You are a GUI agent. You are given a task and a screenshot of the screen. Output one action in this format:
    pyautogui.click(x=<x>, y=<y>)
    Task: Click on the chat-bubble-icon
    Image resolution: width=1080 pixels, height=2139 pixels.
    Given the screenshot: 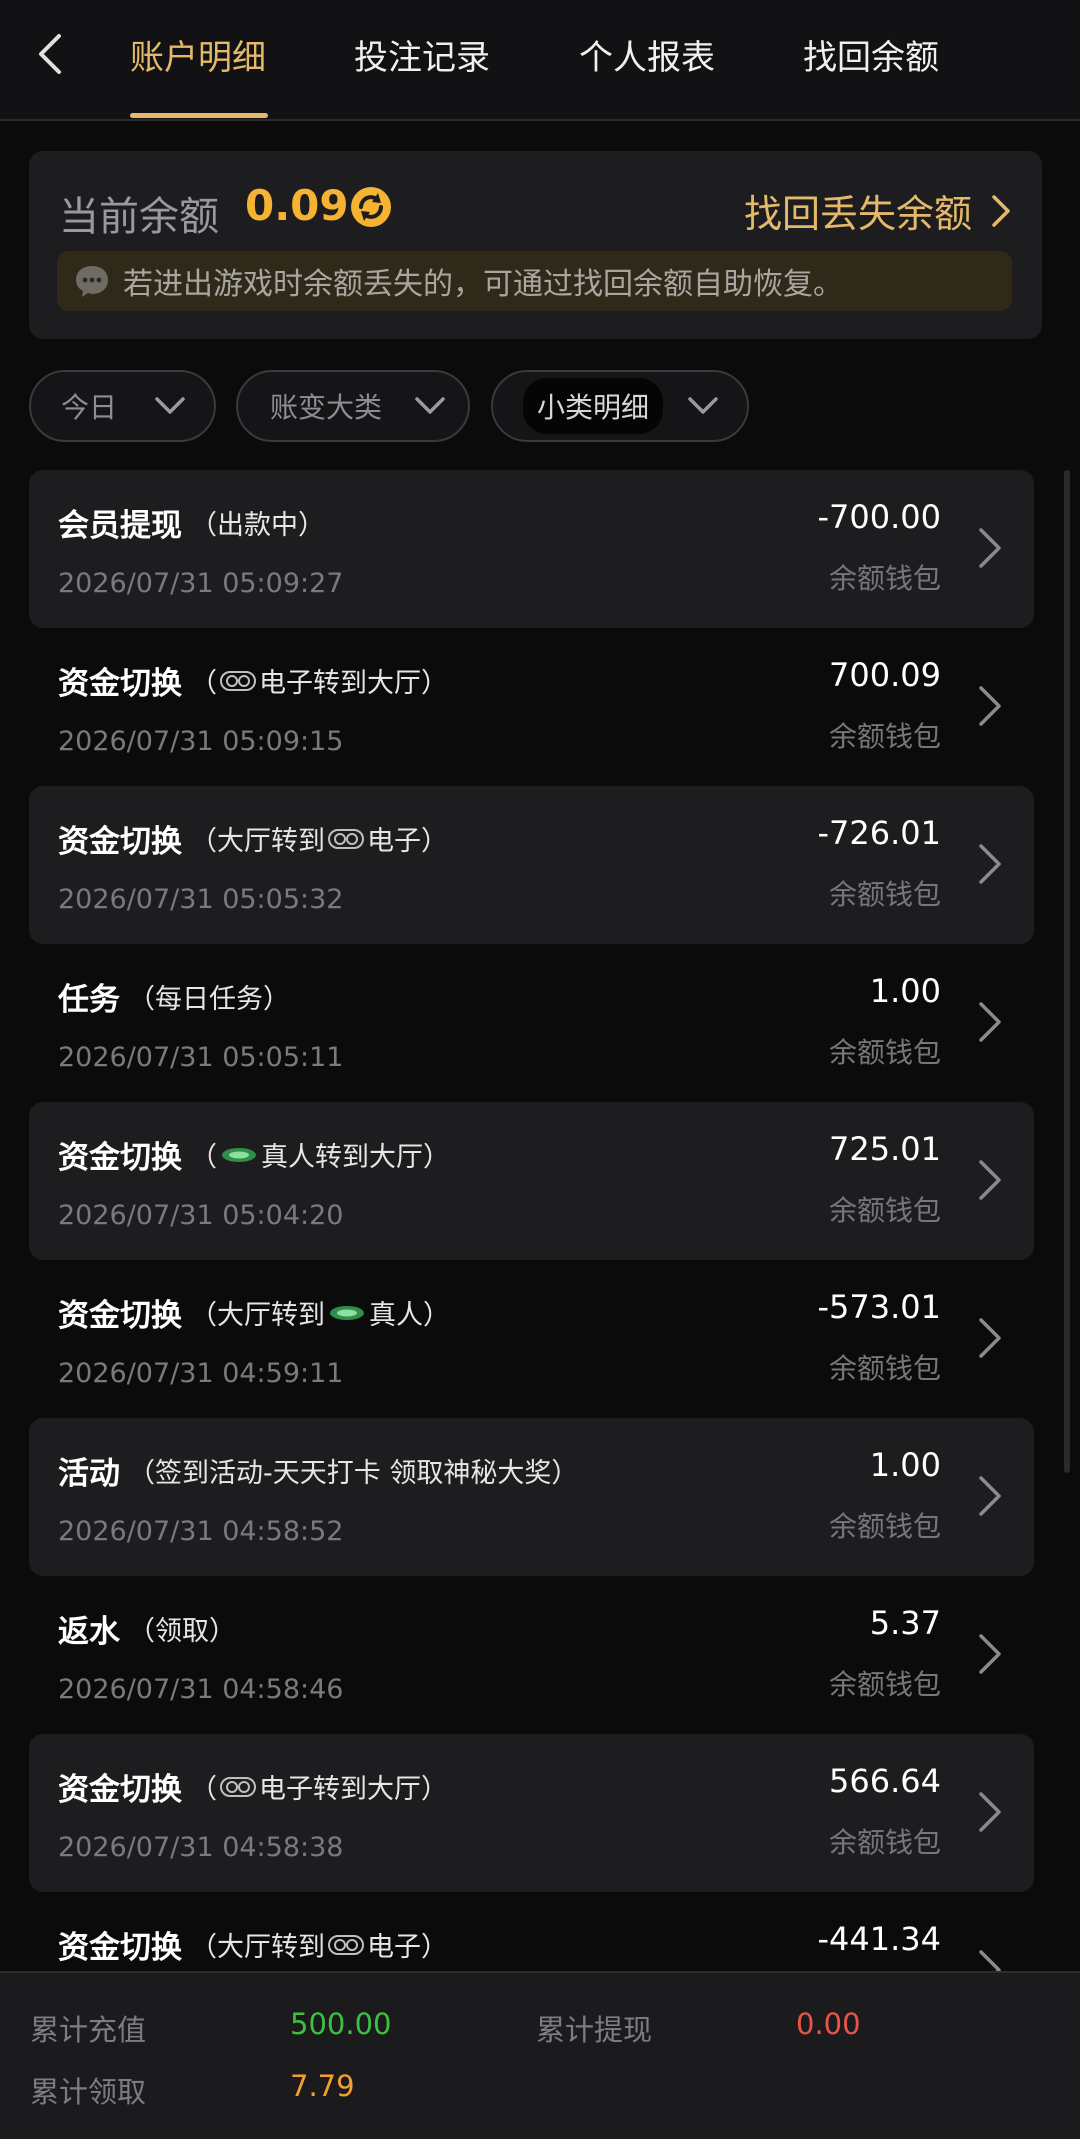 What is the action you would take?
    pyautogui.click(x=92, y=281)
    